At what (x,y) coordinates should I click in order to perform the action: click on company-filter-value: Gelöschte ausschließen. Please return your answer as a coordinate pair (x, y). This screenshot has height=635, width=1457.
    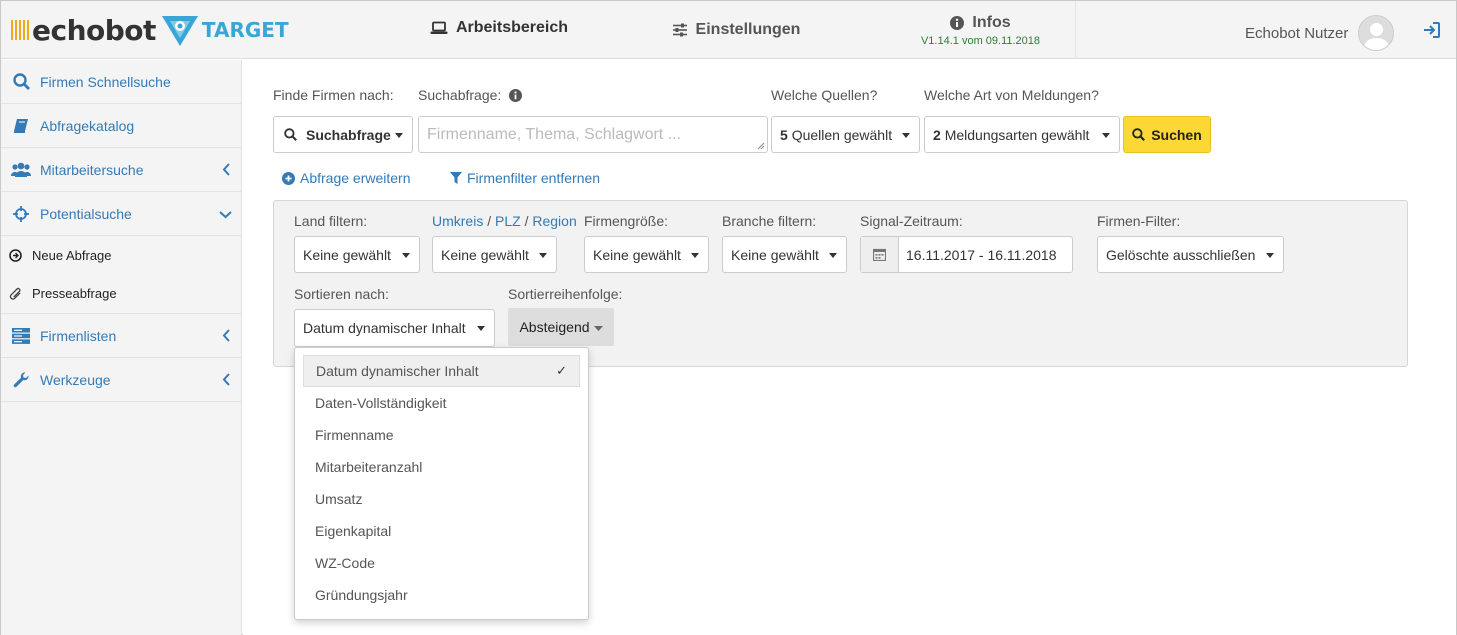
    Looking at the image, I should click on (1181, 254).